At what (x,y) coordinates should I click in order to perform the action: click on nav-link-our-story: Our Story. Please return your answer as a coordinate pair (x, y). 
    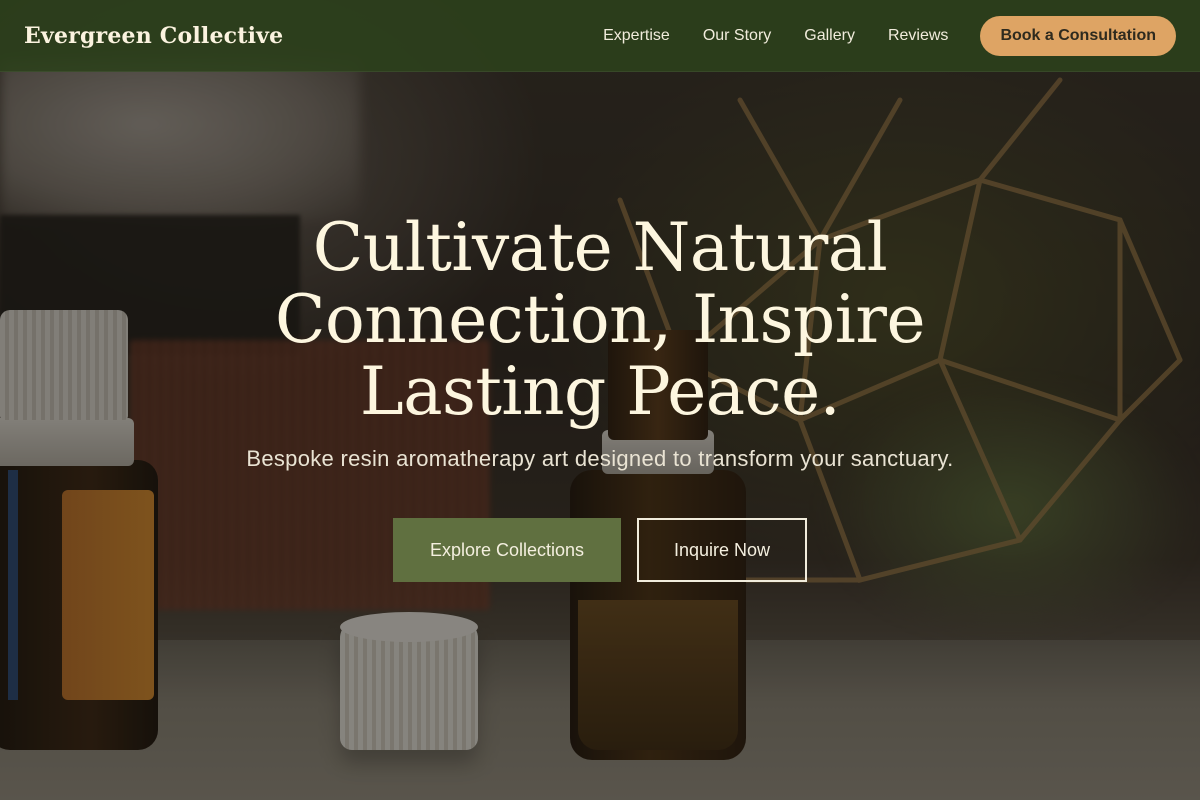
    Looking at the image, I should click on (737, 36).